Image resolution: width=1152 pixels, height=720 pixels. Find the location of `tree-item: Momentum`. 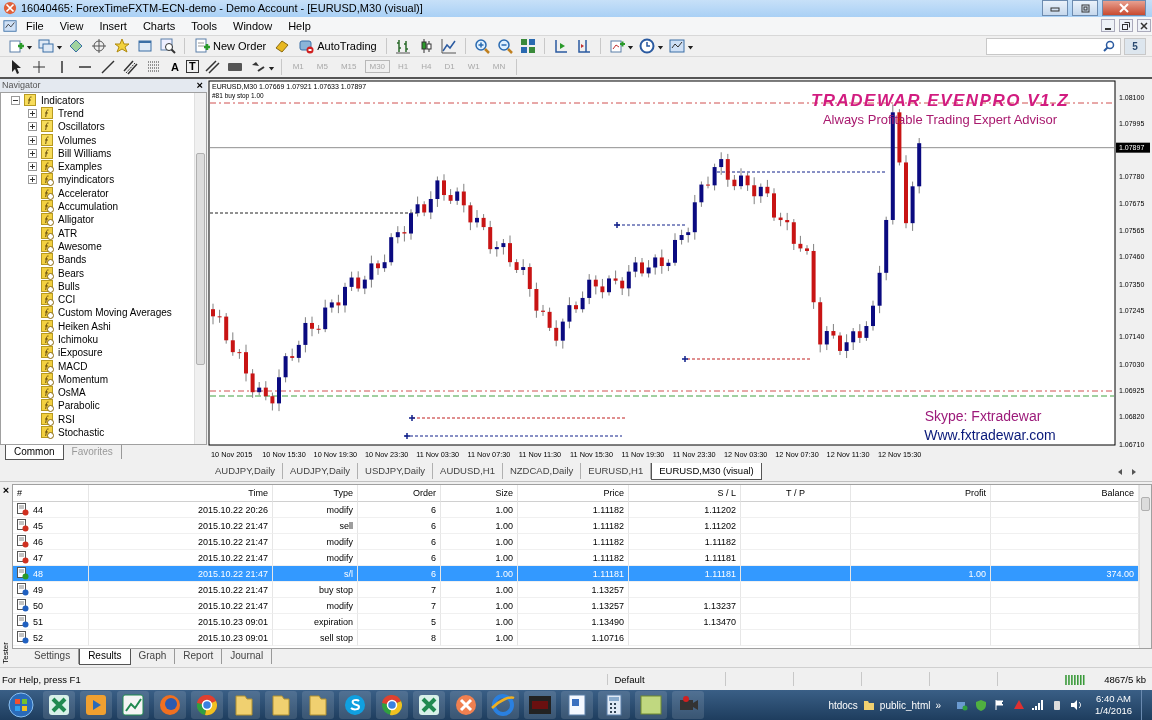

tree-item: Momentum is located at coordinates (83, 379).